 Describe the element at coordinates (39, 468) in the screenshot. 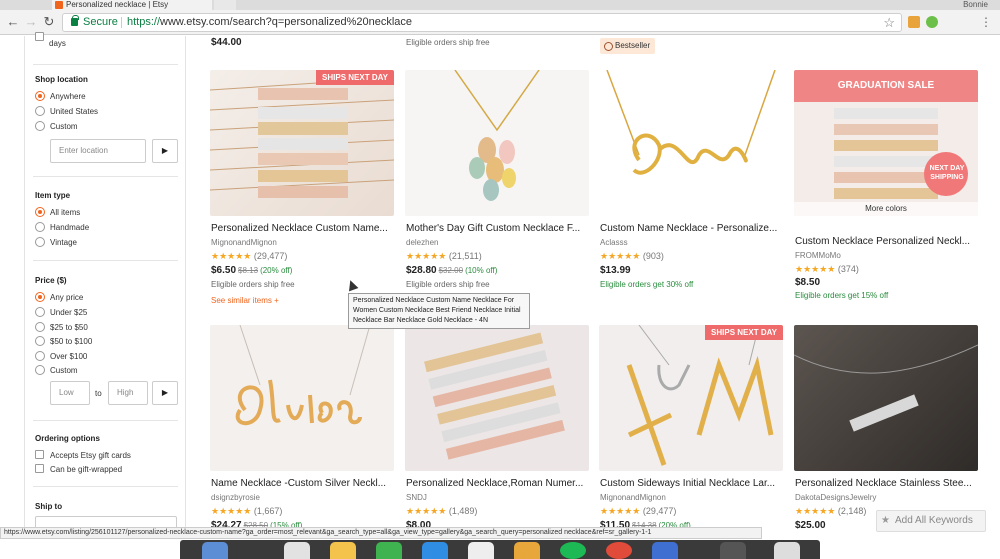

I see `checkbox-gift-wrapped` at that location.